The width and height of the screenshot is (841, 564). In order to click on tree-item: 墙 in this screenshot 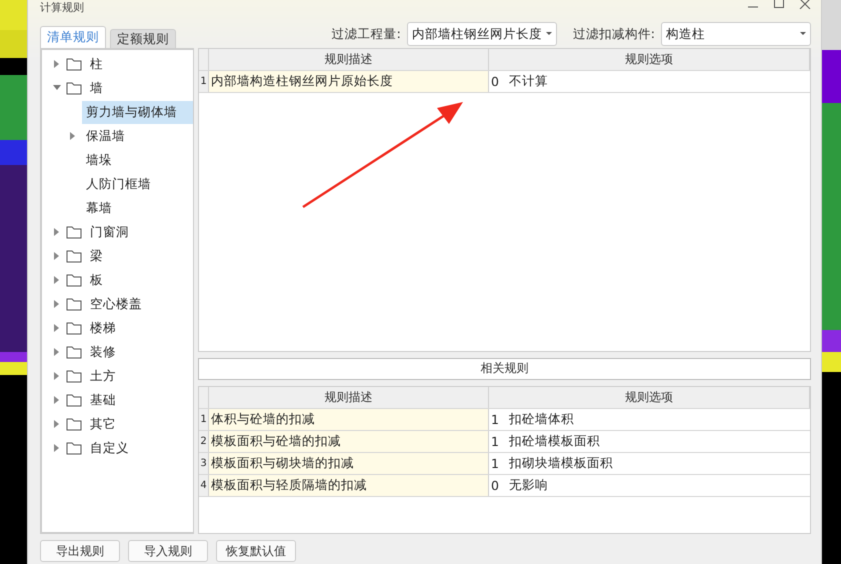, I will do `click(96, 88)`.